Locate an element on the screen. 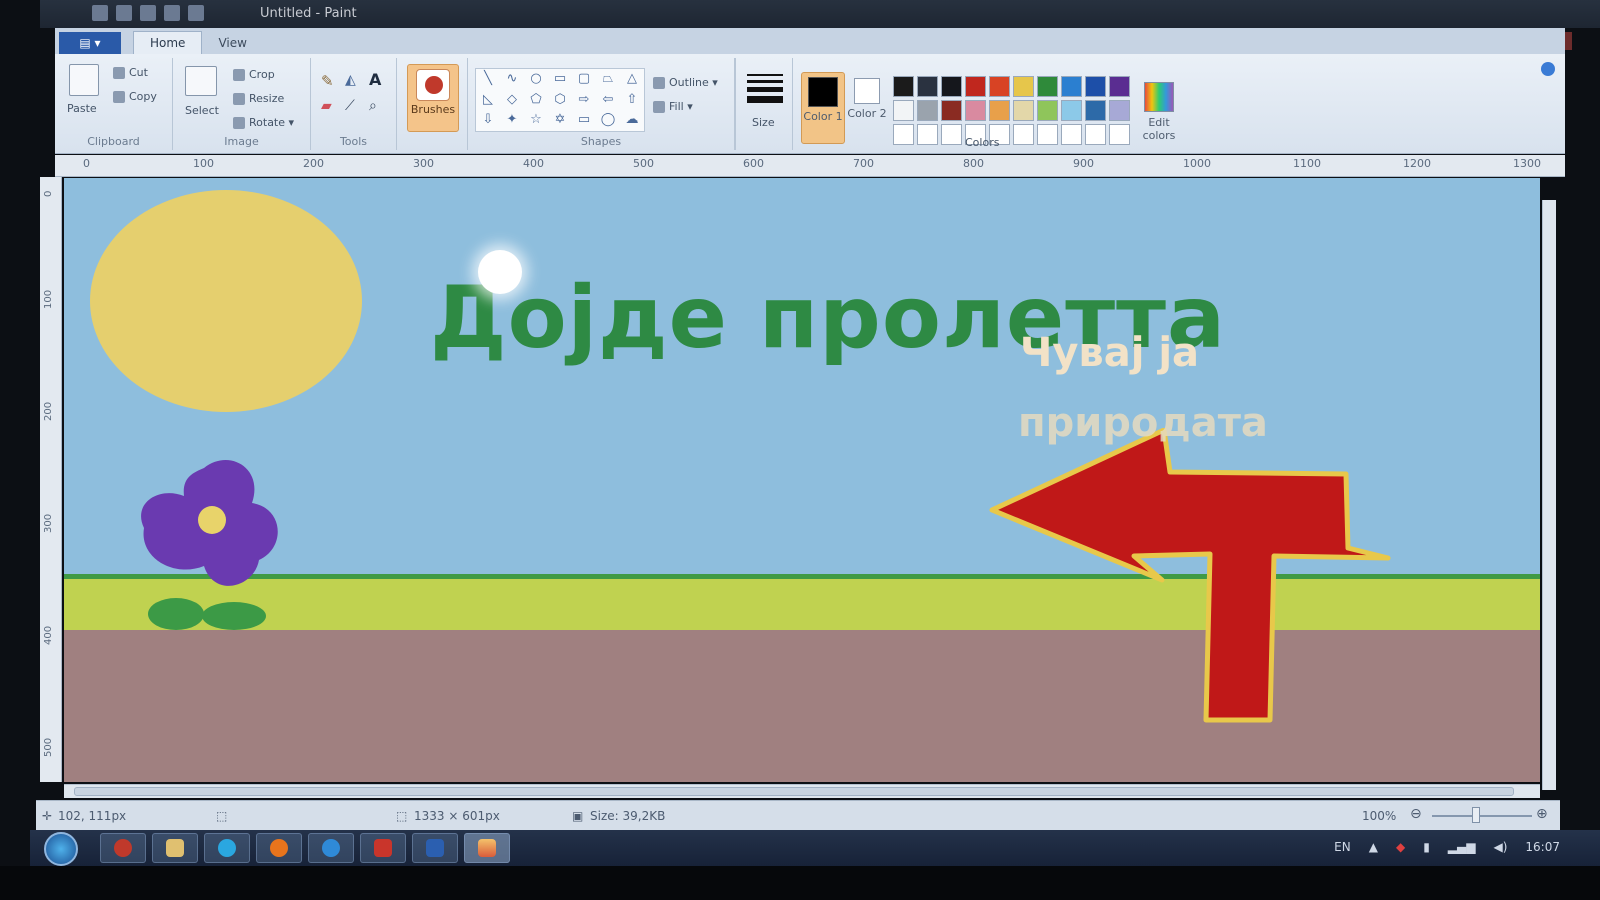  shapes-gallery: ╲ ∿ ○ ▭ ▢ ⏢ △ ◺ ◇ ⬠ ⬡ ⇨ ⇦ ⇧ ⇩ ✦ ☆ ✡ ▭ ◯ ☁ is located at coordinates (560, 100).